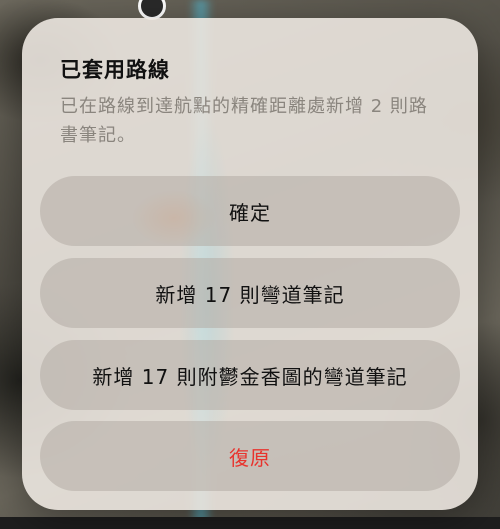 The image size is (500, 529). What do you see at coordinates (250, 293) in the screenshot?
I see `add-turn-notes-button: 新增 17 則彎道筆記` at bounding box center [250, 293].